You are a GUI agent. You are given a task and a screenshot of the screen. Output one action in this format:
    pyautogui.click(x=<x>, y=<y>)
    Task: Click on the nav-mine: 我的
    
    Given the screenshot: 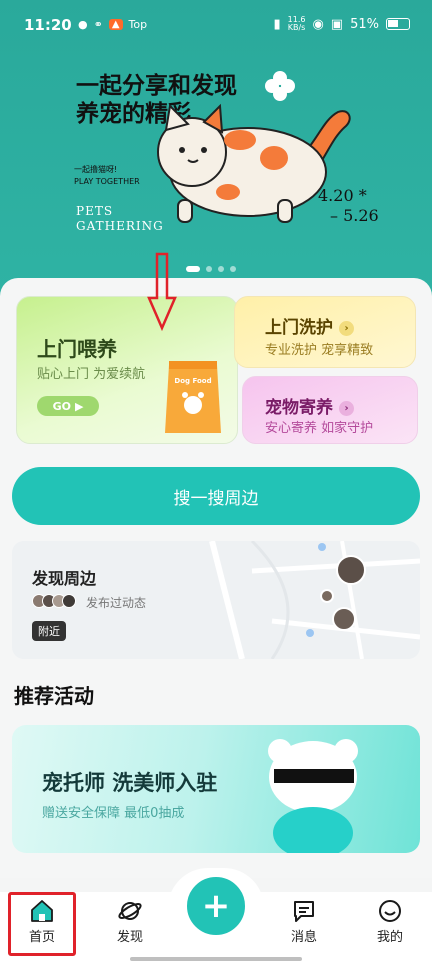 What is the action you would take?
    pyautogui.click(x=390, y=921)
    